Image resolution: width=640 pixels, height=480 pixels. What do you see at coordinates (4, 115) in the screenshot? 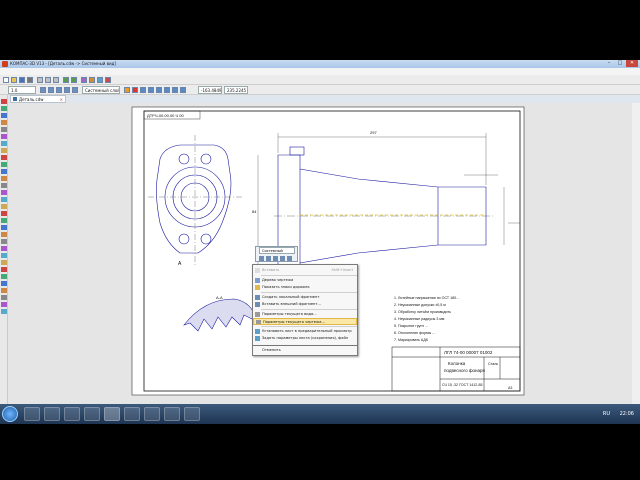
I see `symbols-tool-icon` at bounding box center [4, 115].